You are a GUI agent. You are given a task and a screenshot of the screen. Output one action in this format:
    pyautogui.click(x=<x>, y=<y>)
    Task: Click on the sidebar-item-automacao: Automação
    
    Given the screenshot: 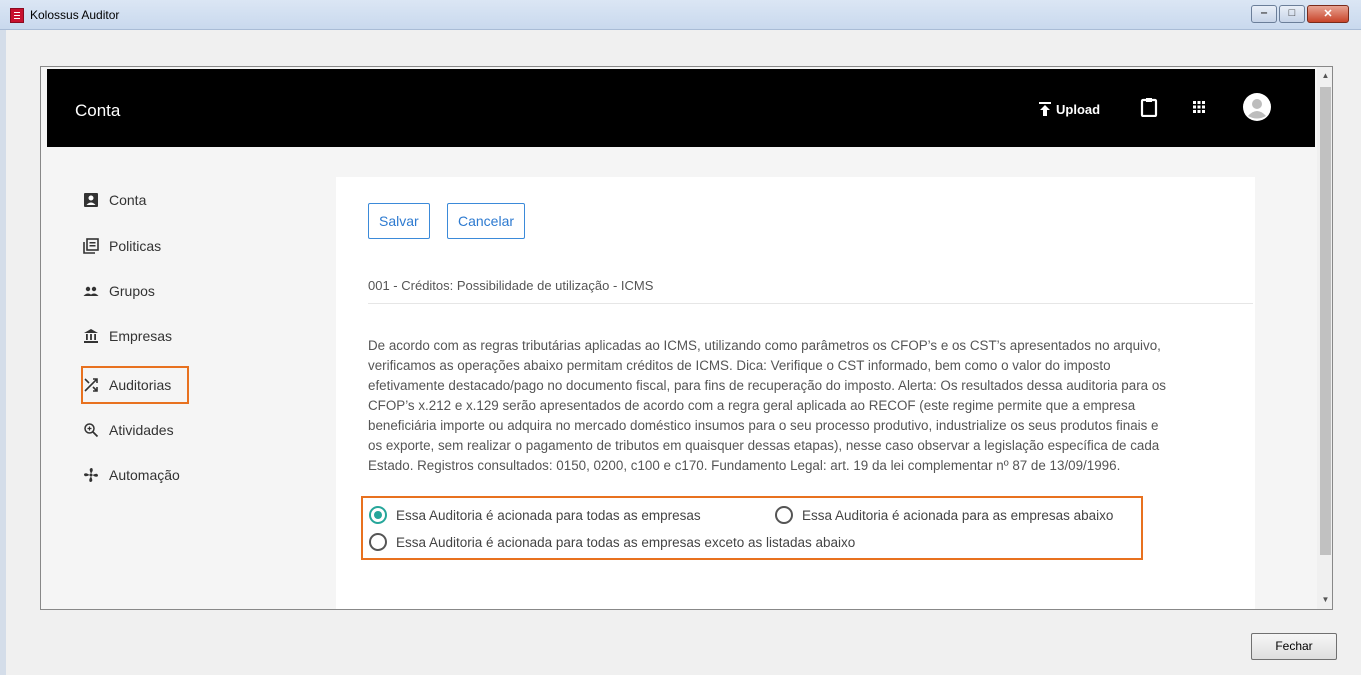 What is the action you would take?
    pyautogui.click(x=131, y=475)
    